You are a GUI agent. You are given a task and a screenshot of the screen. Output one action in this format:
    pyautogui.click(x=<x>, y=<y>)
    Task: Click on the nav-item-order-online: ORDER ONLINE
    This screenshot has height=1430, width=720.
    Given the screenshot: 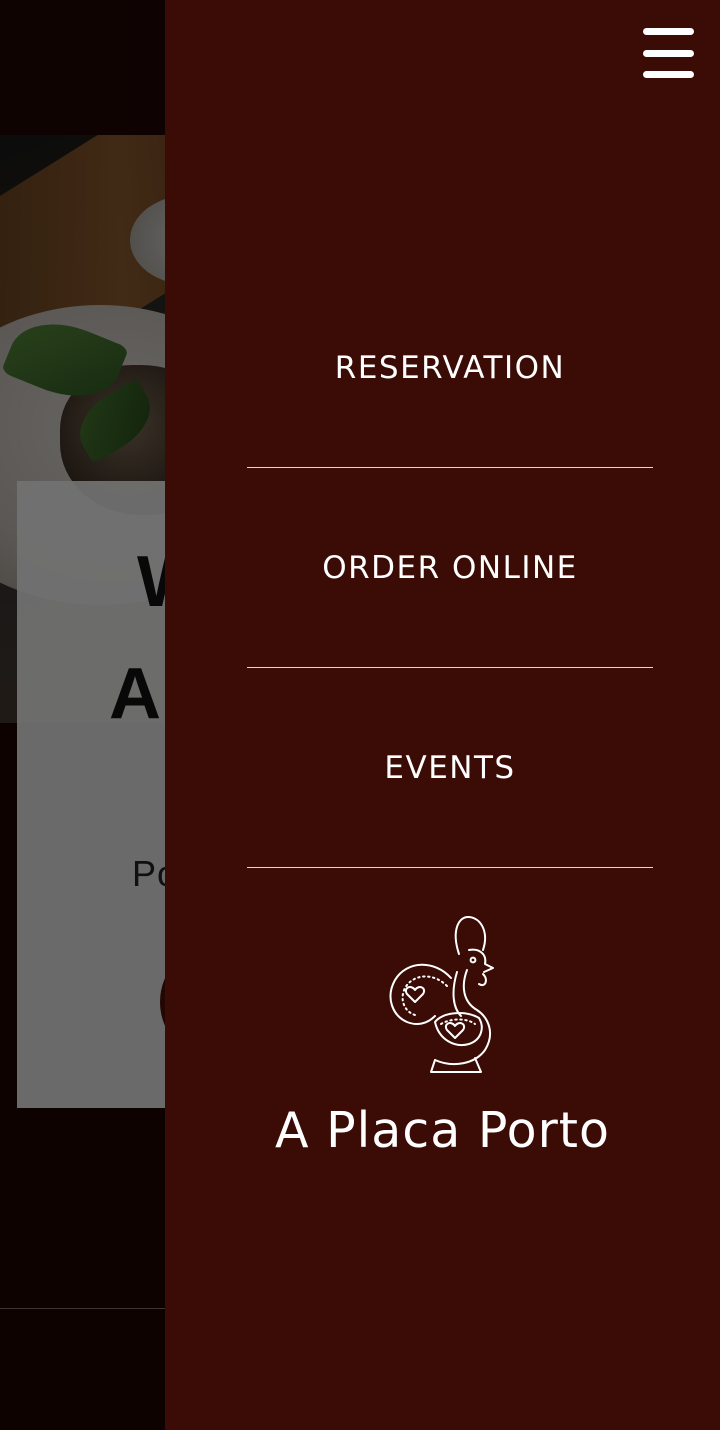 What is the action you would take?
    pyautogui.click(x=450, y=568)
    